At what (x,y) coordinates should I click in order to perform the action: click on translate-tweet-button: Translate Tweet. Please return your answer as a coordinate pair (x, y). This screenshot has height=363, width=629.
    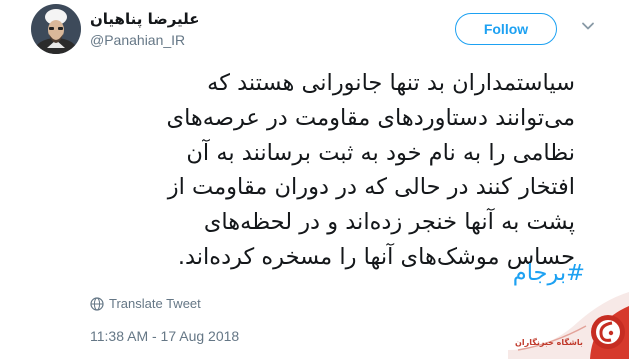
    Looking at the image, I should click on (145, 303).